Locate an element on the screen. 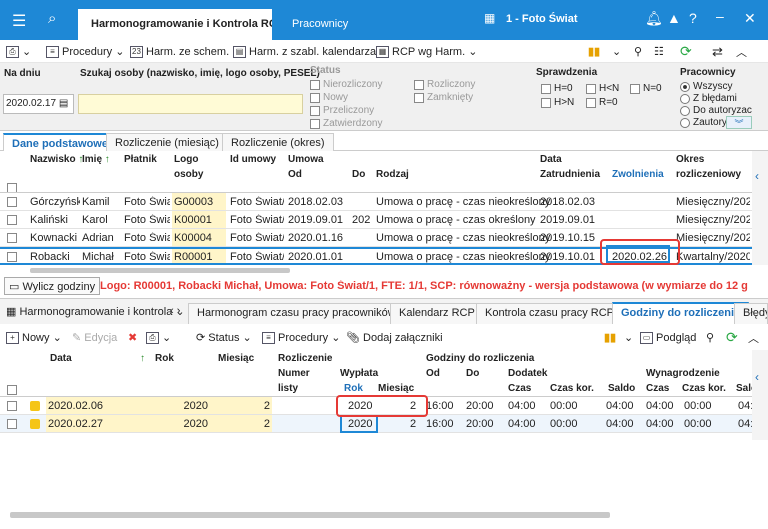 The width and height of the screenshot is (768, 529). col-rok: Rok is located at coordinates (164, 358).